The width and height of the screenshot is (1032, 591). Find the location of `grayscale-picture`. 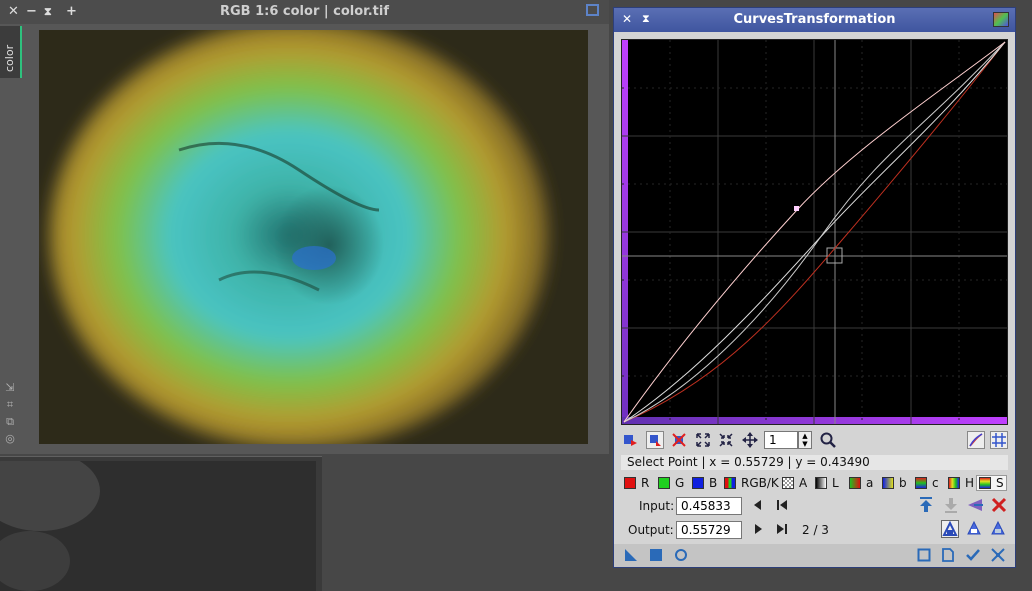

grayscale-picture is located at coordinates (158, 526).